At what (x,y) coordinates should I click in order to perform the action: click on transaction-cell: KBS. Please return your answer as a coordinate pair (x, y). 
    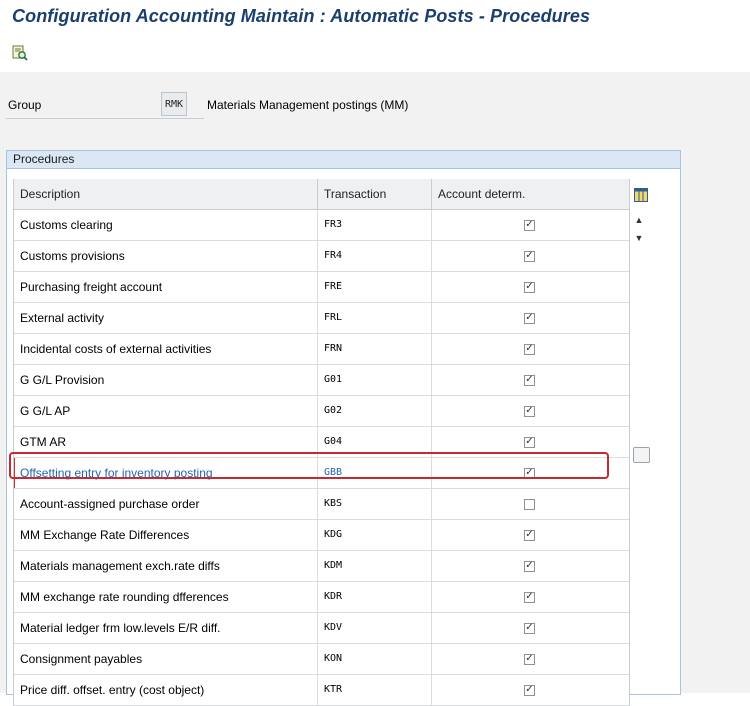
    Looking at the image, I should click on (375, 504).